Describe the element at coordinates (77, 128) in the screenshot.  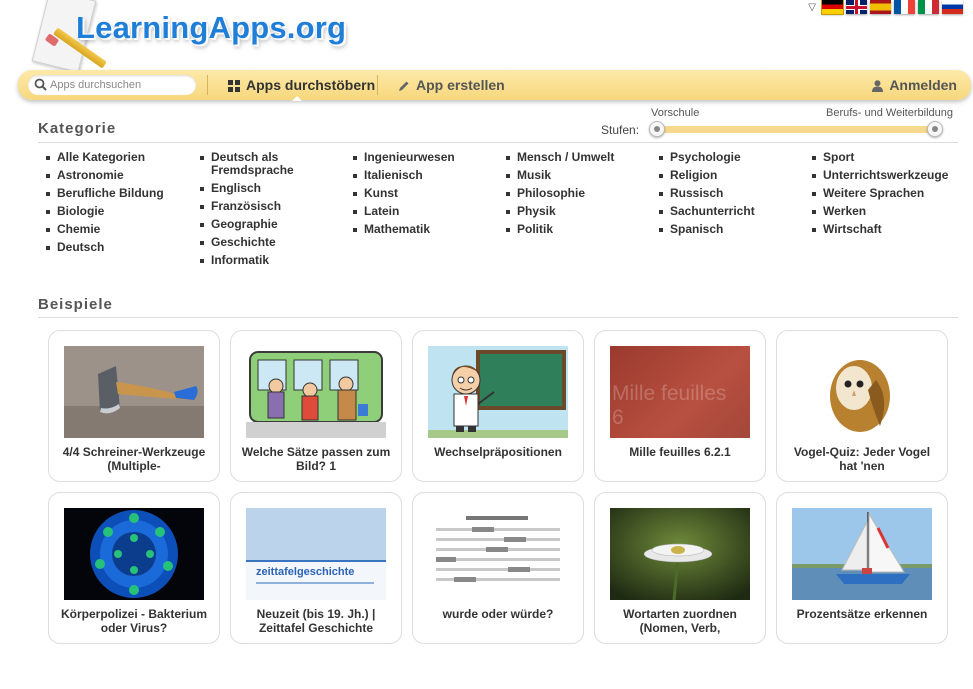
I see `category-heading: Kategorie` at that location.